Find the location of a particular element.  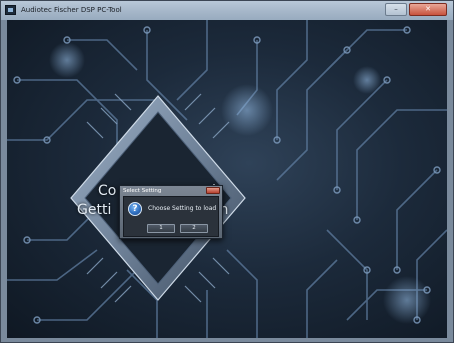

close-button: ✕ is located at coordinates (428, 9).